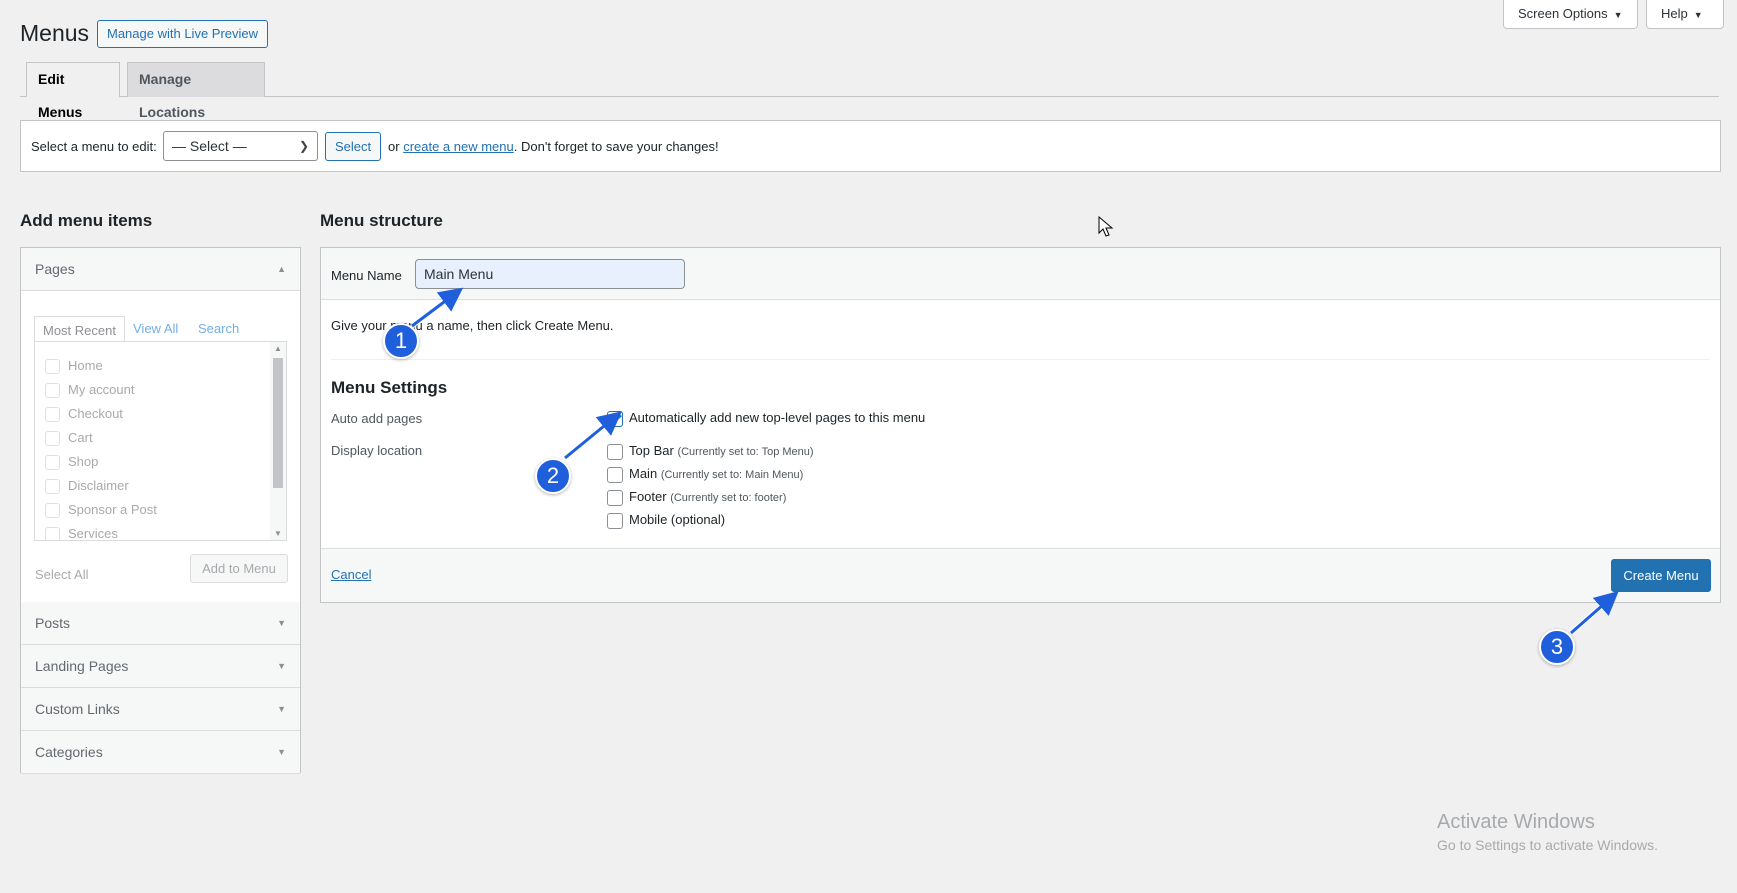 The height and width of the screenshot is (893, 1737). Describe the element at coordinates (1557, 647) in the screenshot. I see `step-badge-3: 3` at that location.